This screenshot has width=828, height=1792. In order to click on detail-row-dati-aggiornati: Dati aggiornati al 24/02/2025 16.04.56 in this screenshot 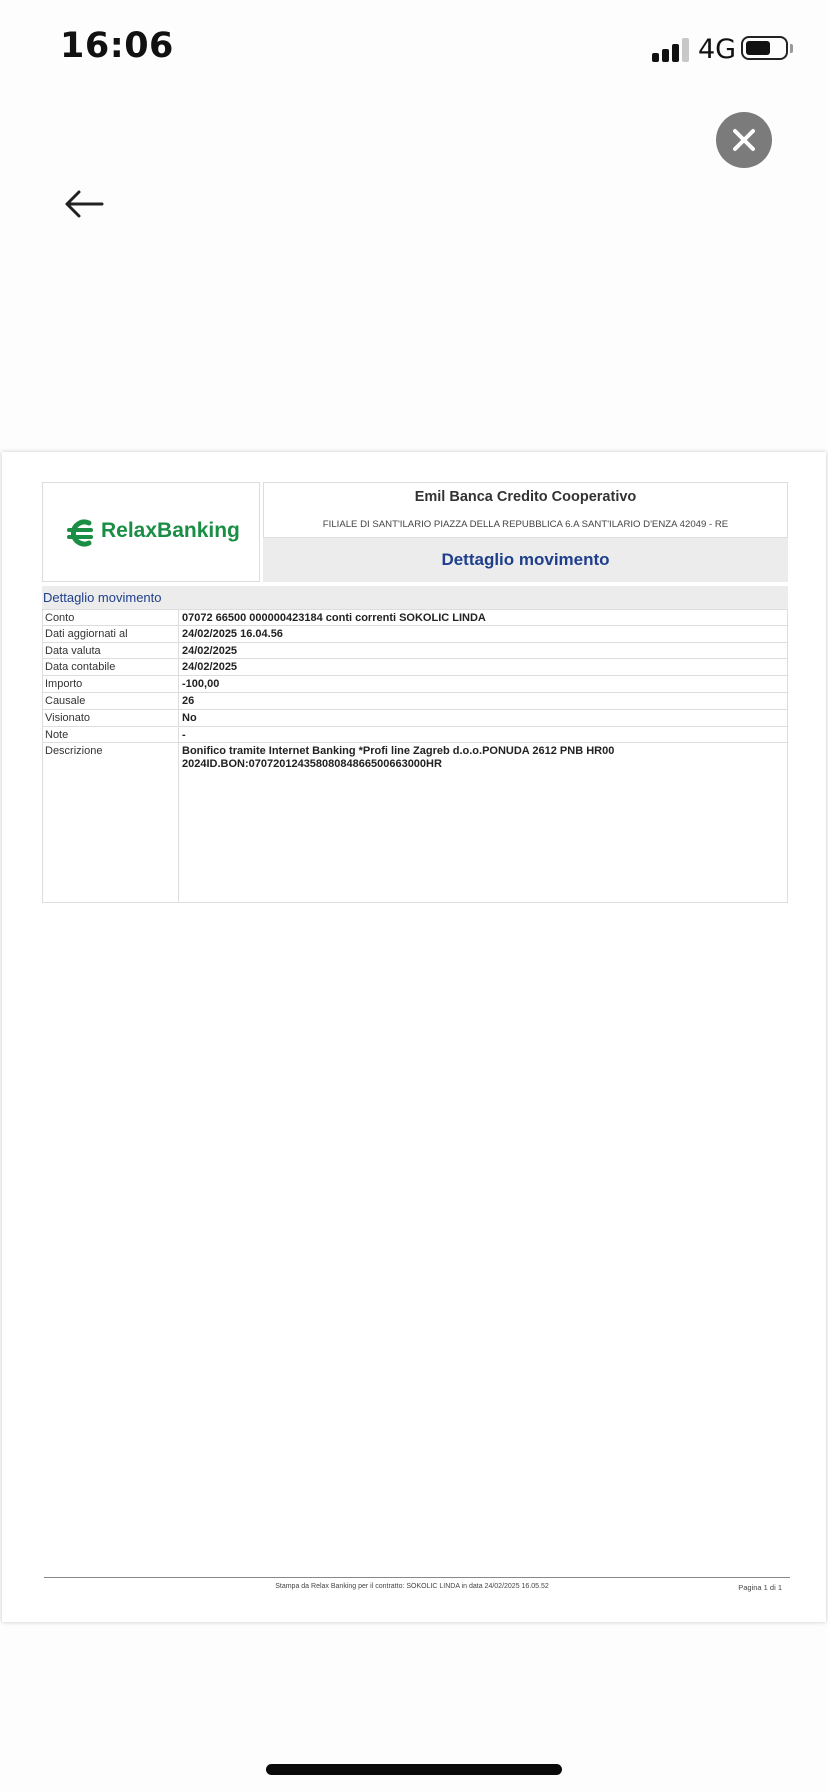, I will do `click(415, 634)`.